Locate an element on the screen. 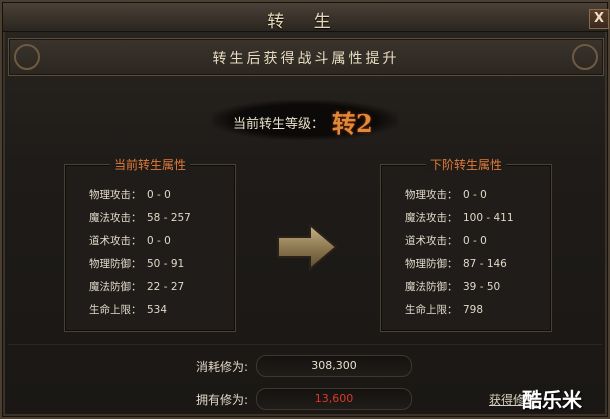  close-icon: X is located at coordinates (599, 18).